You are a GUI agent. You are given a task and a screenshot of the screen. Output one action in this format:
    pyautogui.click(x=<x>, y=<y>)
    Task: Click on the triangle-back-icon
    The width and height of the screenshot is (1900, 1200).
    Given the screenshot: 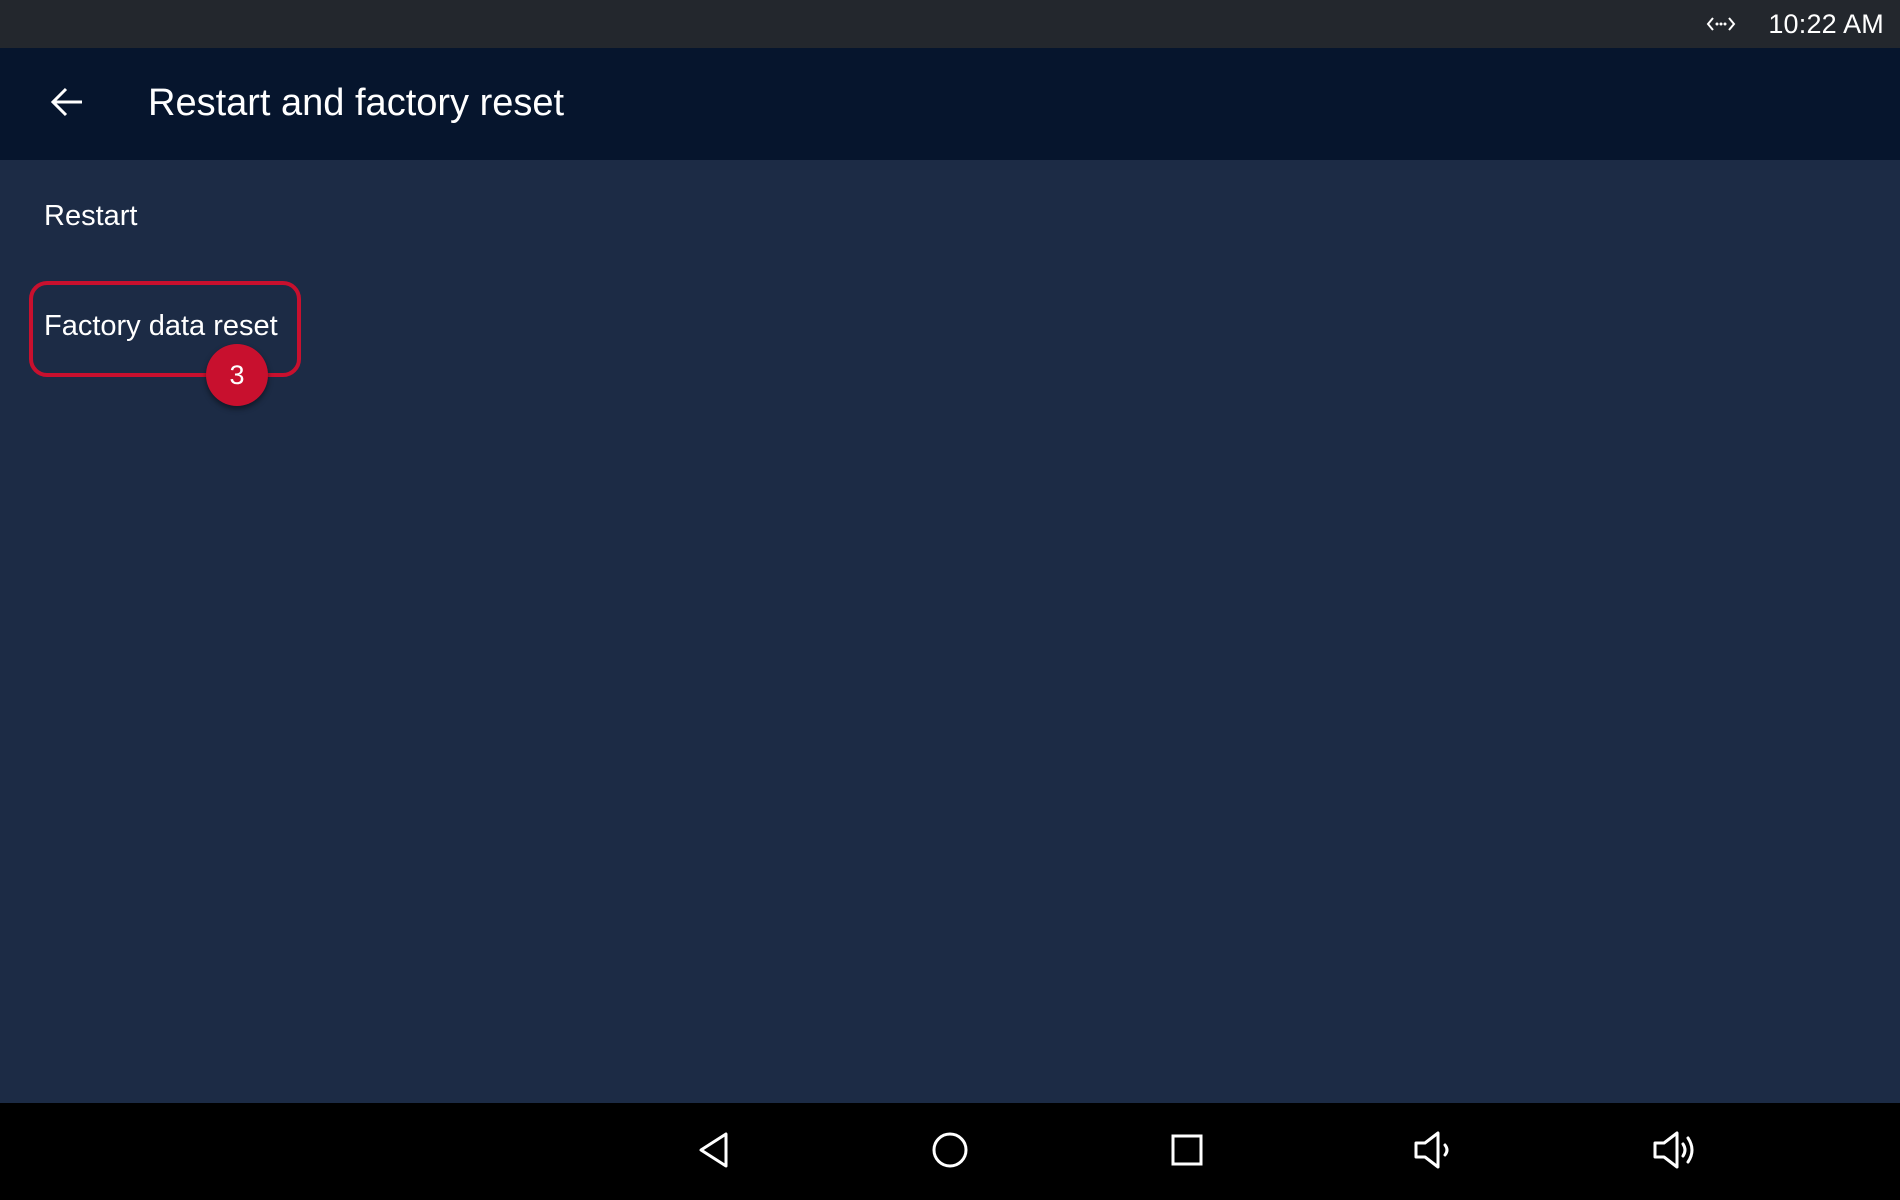 What is the action you would take?
    pyautogui.click(x=714, y=1152)
    